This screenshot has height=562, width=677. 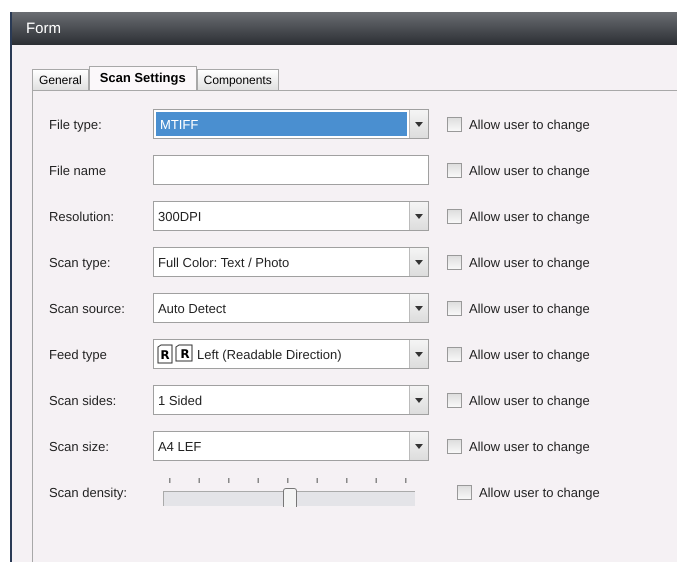 I want to click on tab: General, so click(x=60, y=79).